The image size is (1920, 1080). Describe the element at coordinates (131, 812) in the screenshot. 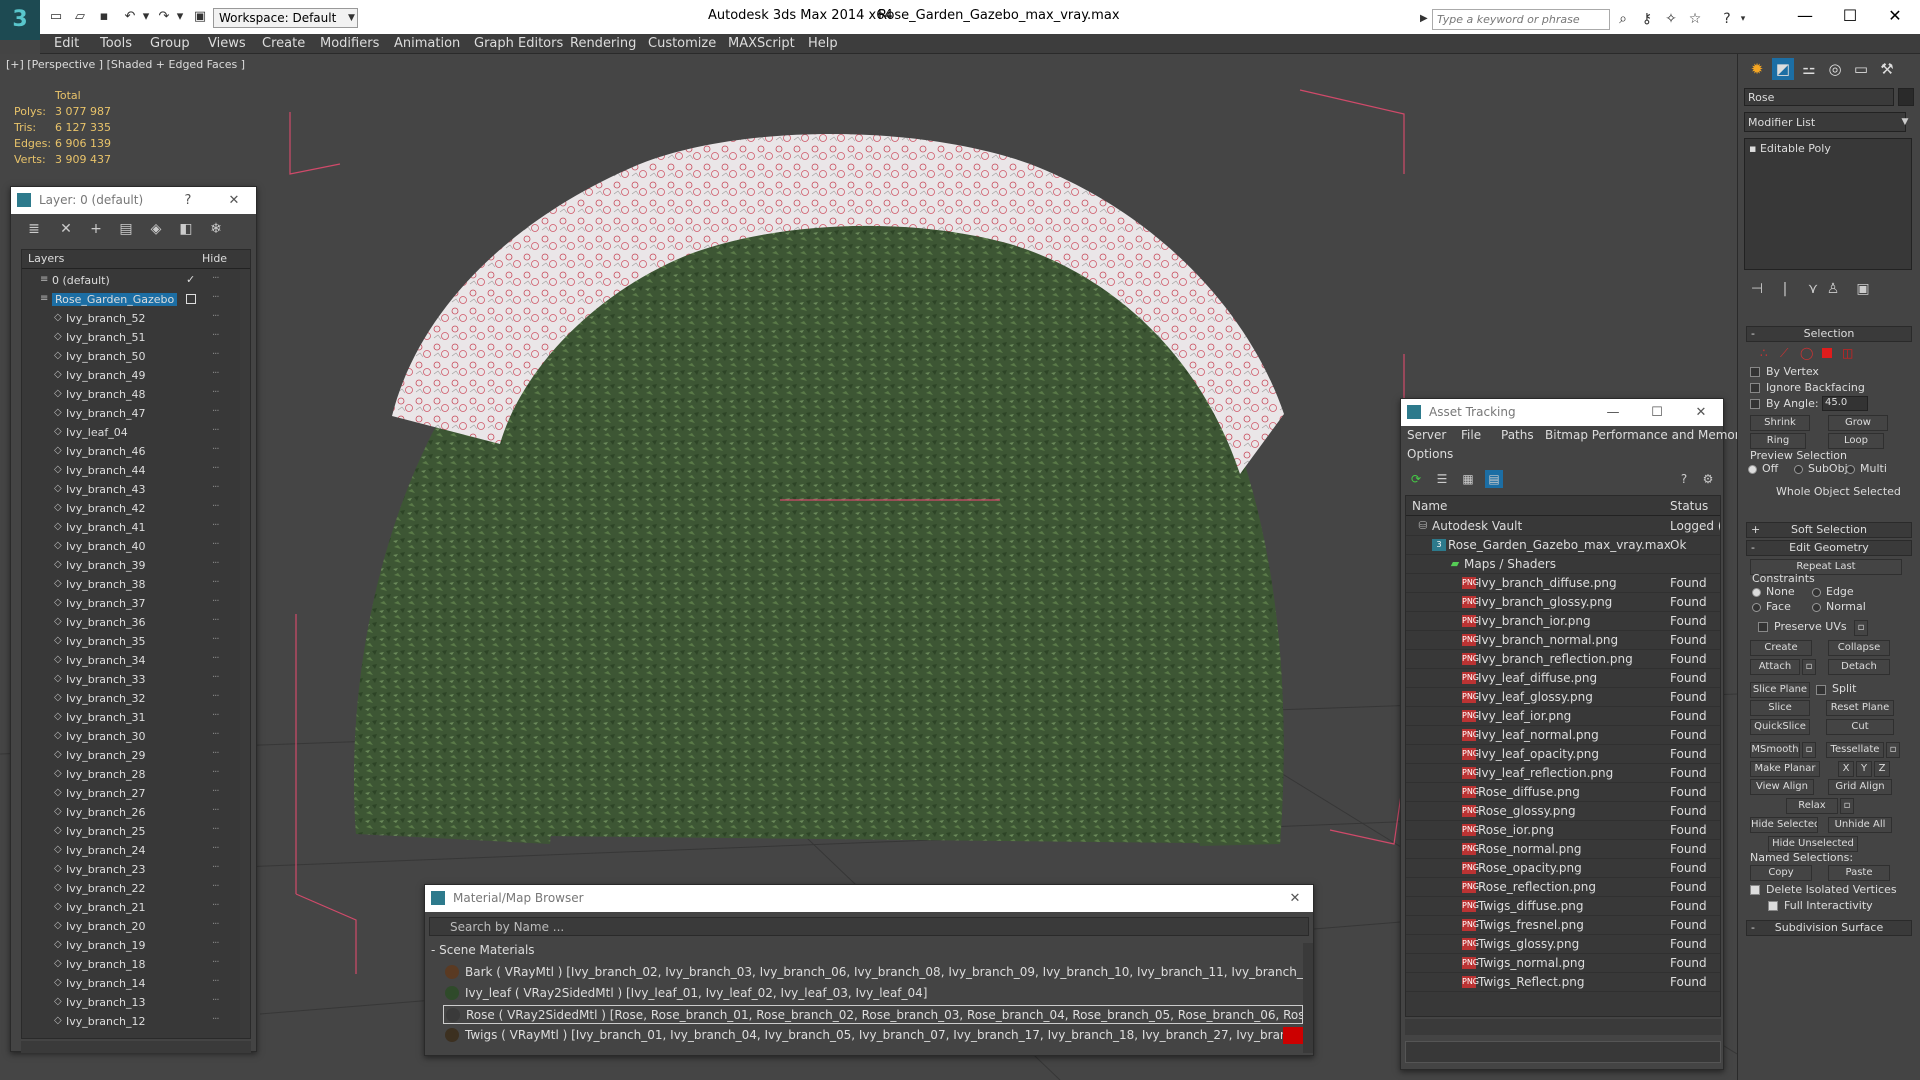

I see `layer-row: ◇ Ivy_branch_26 ···` at that location.